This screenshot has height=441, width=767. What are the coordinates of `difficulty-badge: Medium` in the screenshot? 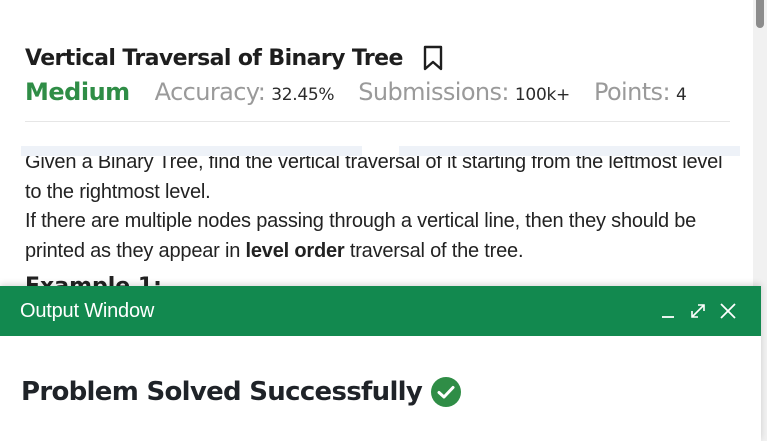 It's located at (77, 92).